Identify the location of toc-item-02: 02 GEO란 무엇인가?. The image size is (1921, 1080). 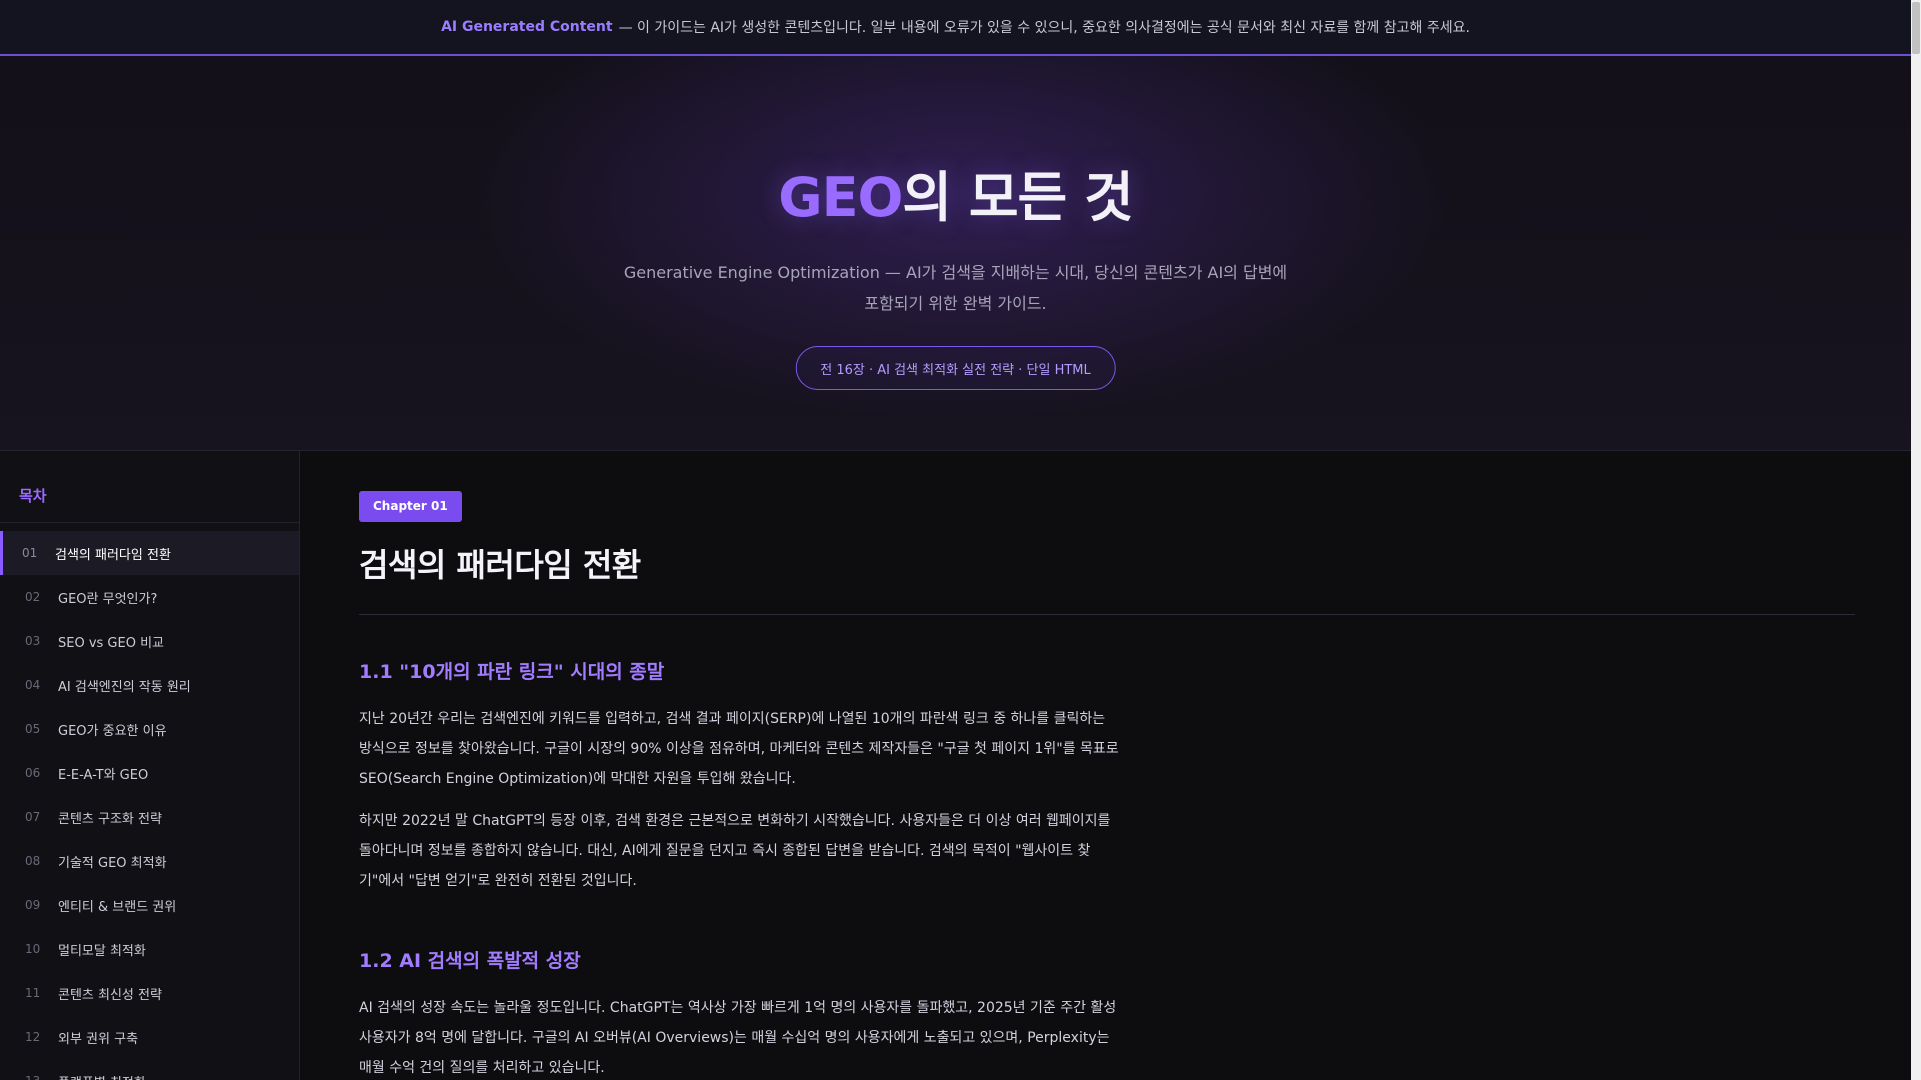
(149, 597).